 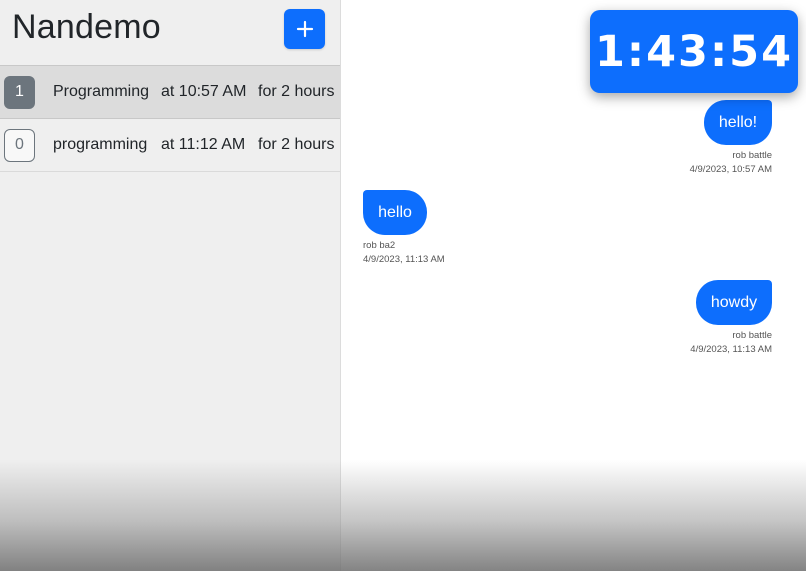 What do you see at coordinates (706, 343) in the screenshot?
I see `message-meta: rob battle 4/9/2023, 11:13 AM` at bounding box center [706, 343].